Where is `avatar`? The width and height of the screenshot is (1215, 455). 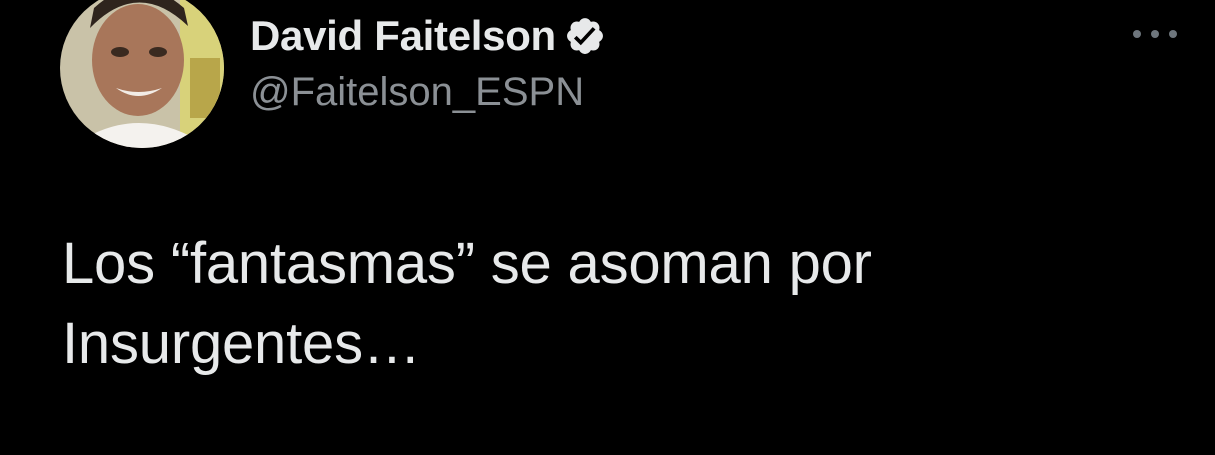 avatar is located at coordinates (142, 74).